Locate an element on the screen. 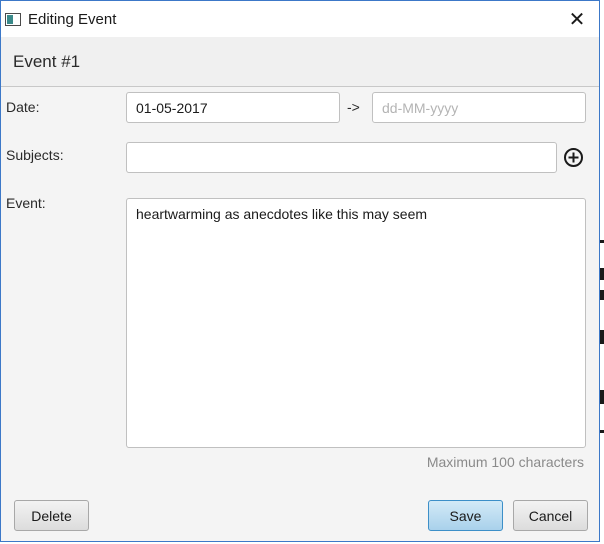 The width and height of the screenshot is (604, 544). character-limit-hint: Maximum 100 characters is located at coordinates (505, 462).